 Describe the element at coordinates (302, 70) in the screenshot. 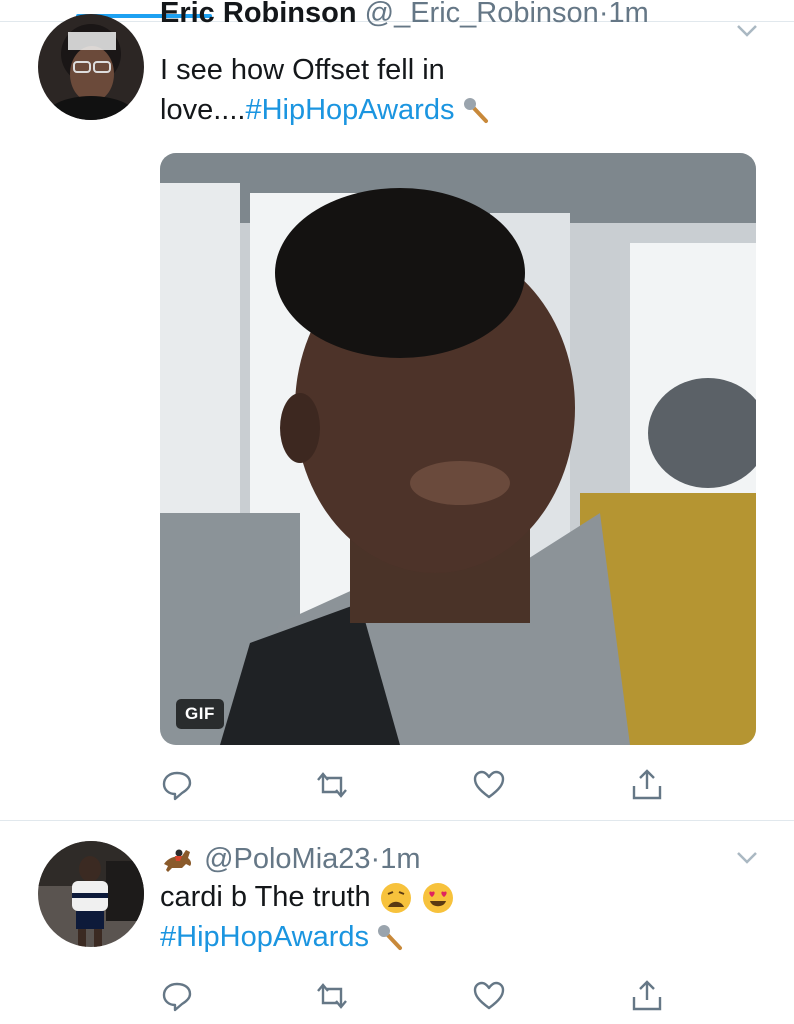

I see `tweet-text-line1: I see how Offset fell in` at that location.